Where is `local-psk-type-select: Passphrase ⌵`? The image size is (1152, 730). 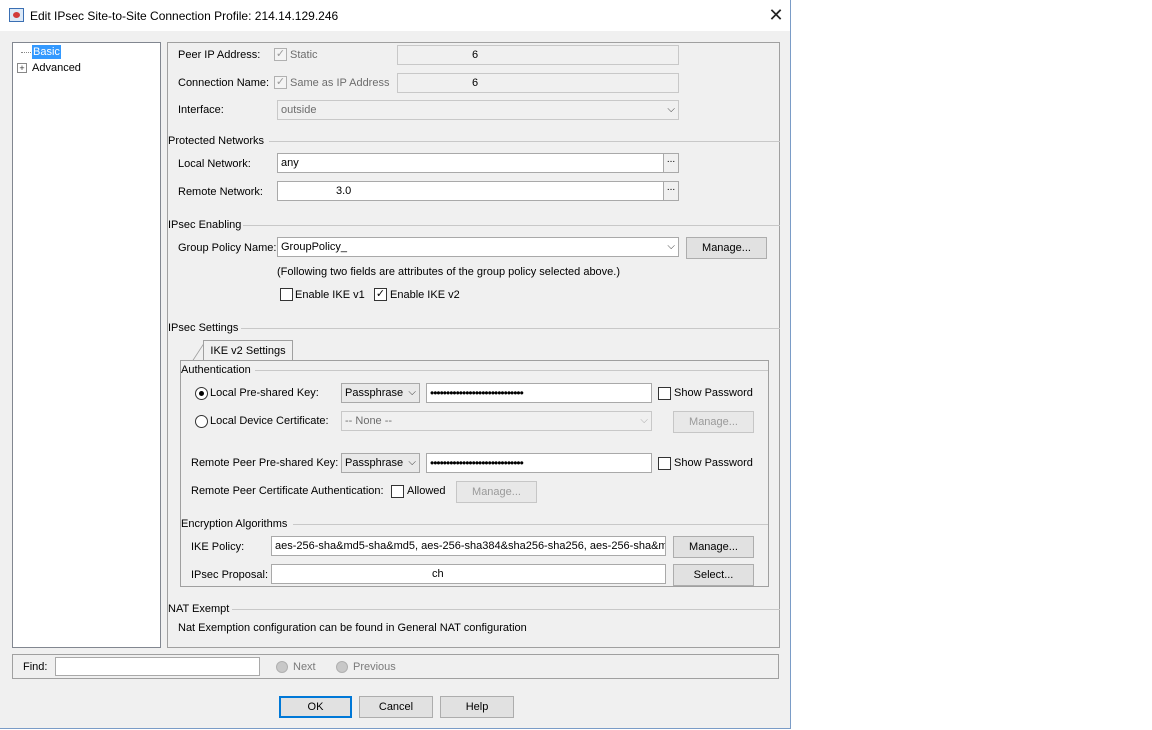 local-psk-type-select: Passphrase ⌵ is located at coordinates (380, 393).